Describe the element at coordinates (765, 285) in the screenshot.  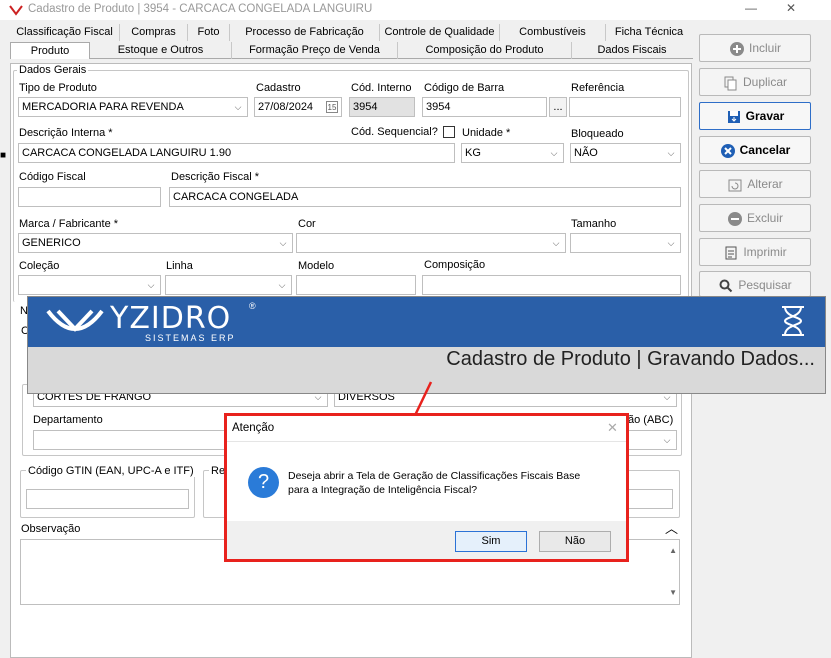
I see `pesquisar-label: Pesquisar` at that location.